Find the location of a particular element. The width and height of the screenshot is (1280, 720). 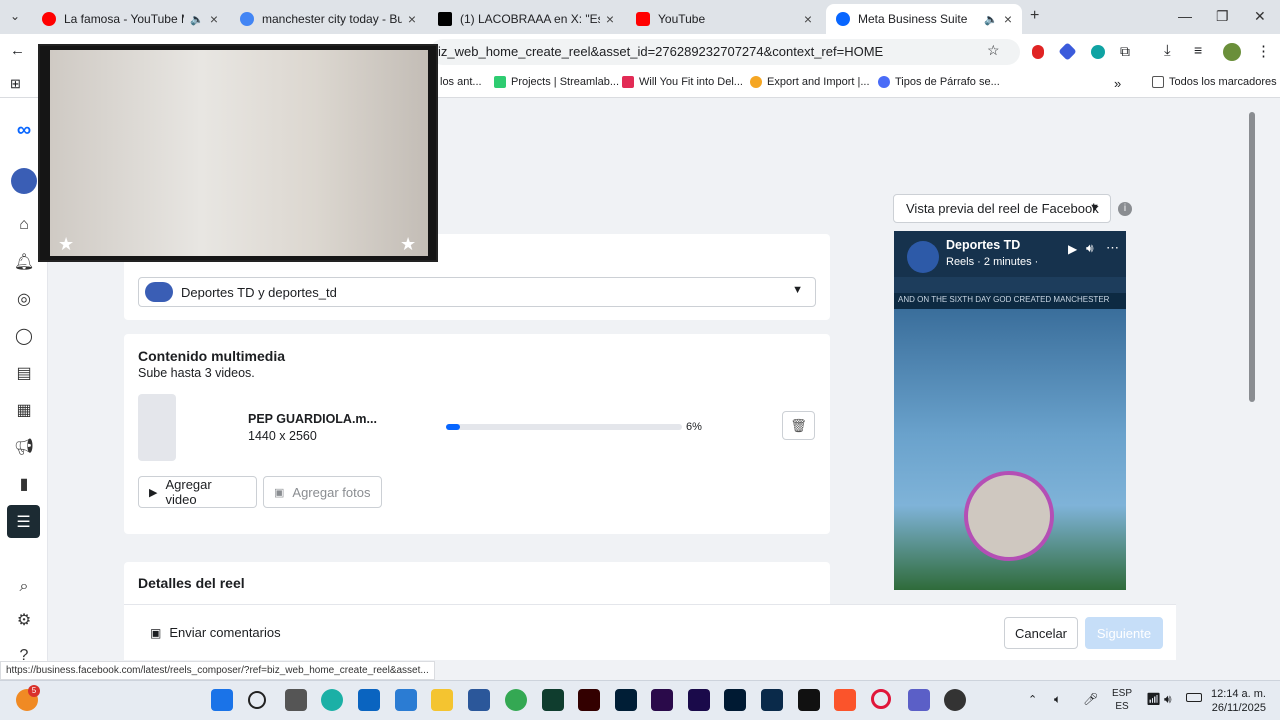

preview-page-name: Deportes TD is located at coordinates (983, 245).